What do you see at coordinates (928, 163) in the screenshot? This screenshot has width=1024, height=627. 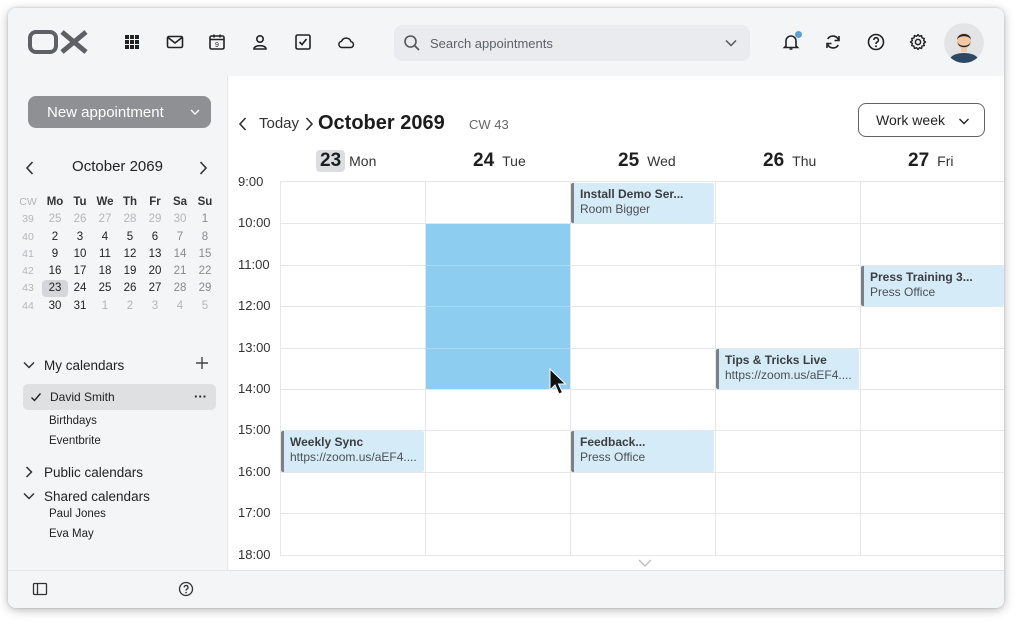 I see `day-header-fri: 27 Fri` at bounding box center [928, 163].